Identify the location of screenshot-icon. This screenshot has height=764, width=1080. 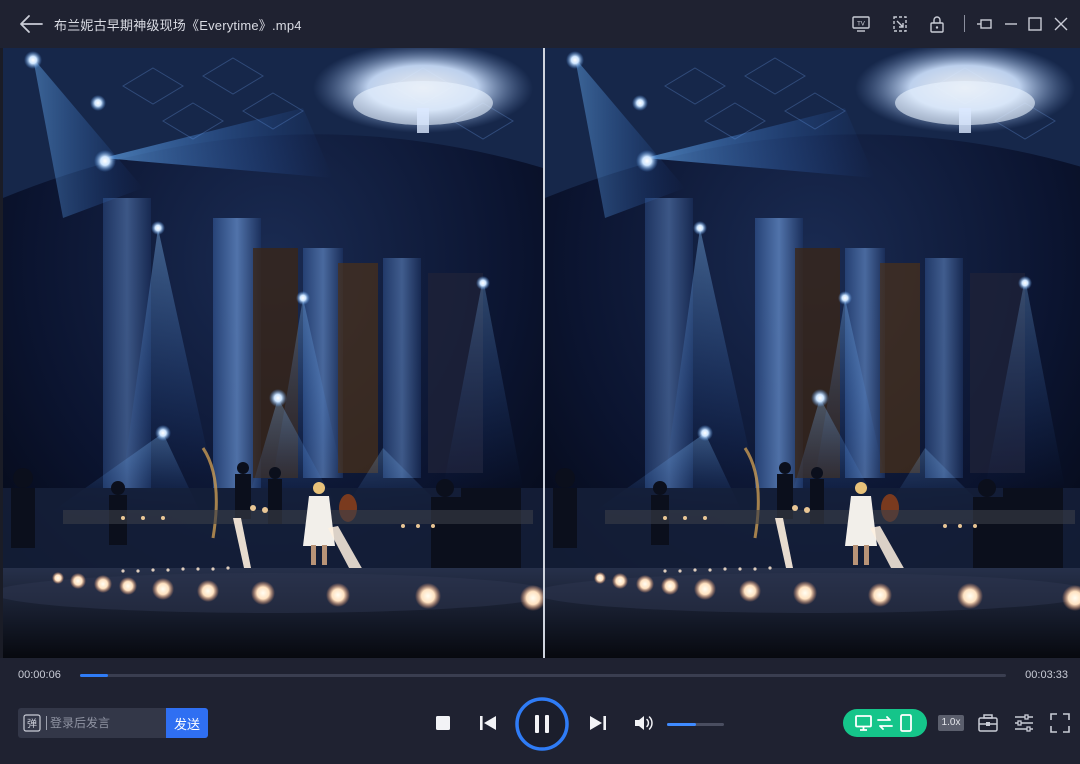
(988, 723).